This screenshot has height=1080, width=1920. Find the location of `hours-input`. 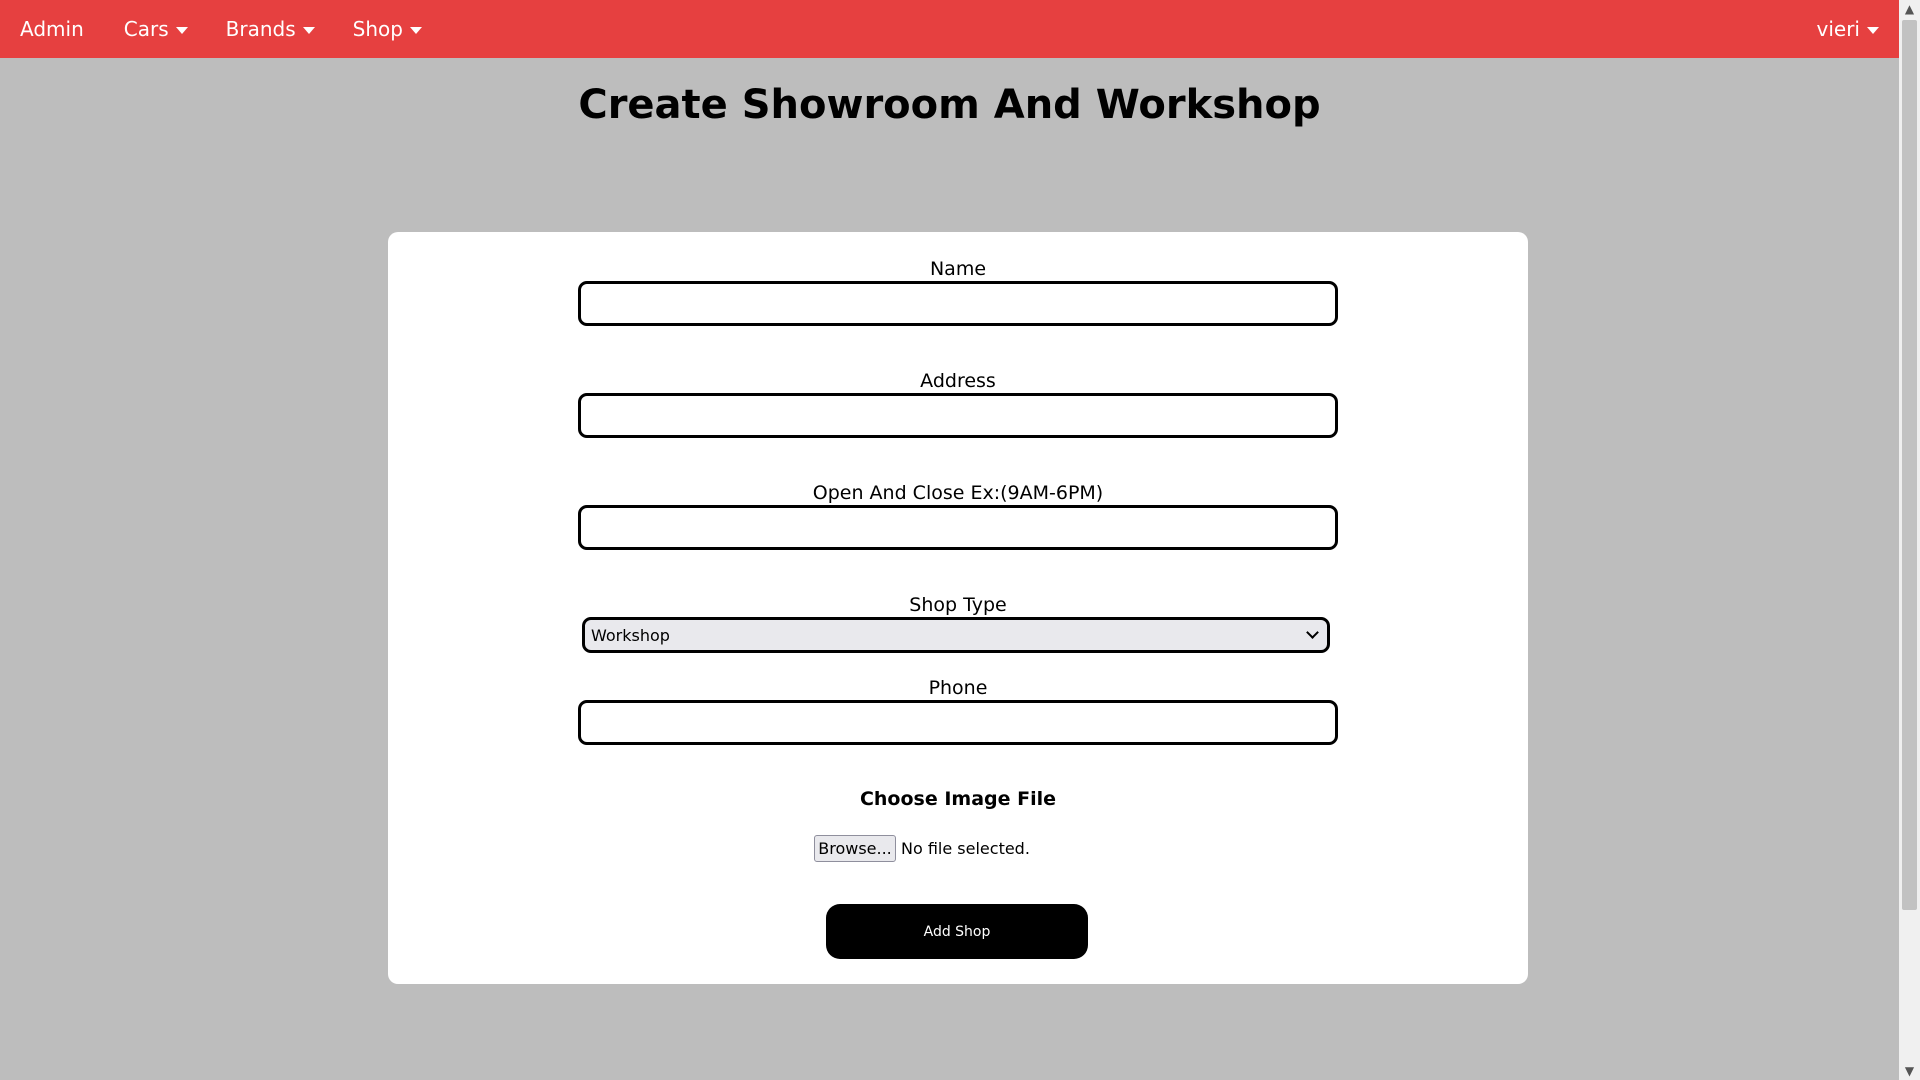

hours-input is located at coordinates (958, 527).